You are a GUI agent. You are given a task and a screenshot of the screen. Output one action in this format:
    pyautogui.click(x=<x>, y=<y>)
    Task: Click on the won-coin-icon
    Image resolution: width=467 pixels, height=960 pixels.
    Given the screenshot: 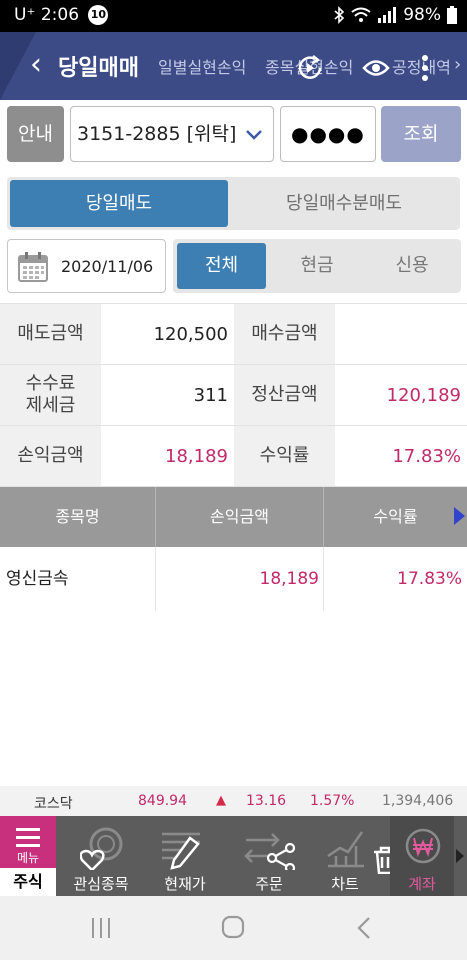 What is the action you would take?
    pyautogui.click(x=423, y=846)
    